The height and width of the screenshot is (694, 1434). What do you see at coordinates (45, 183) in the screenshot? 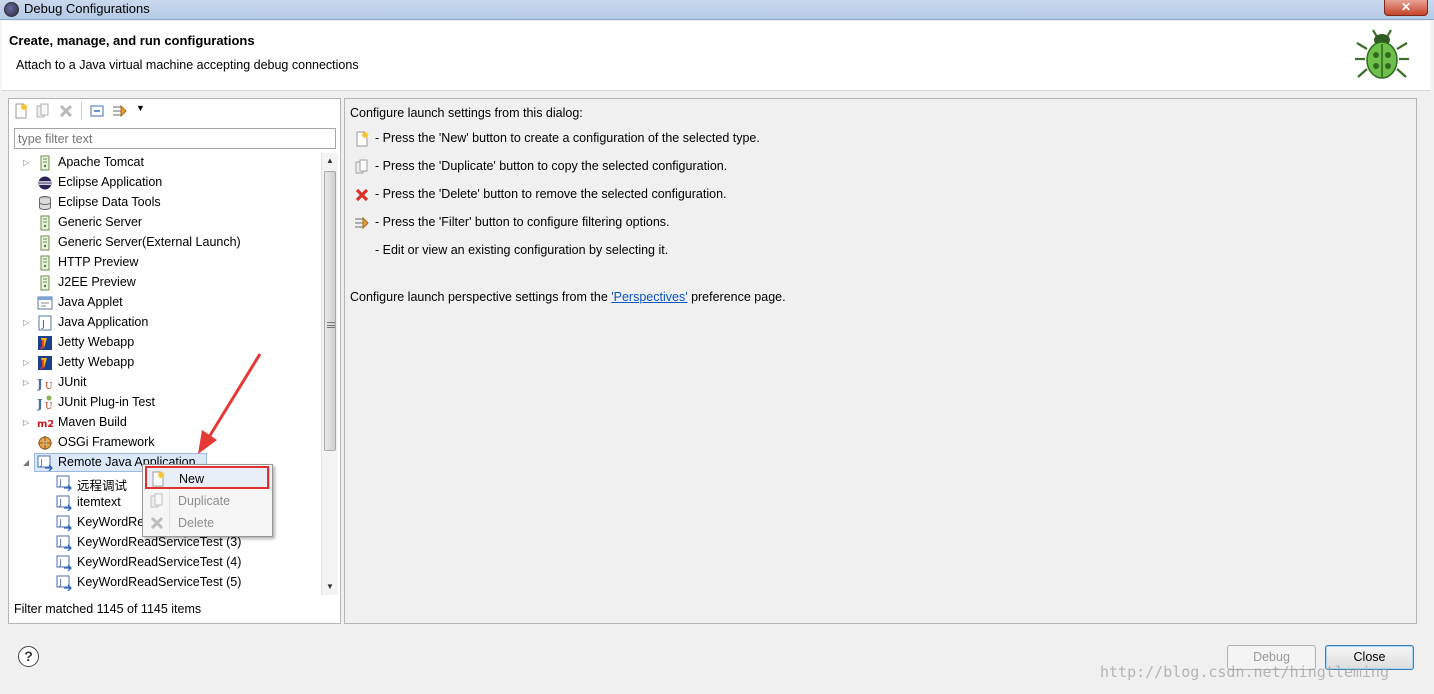
I see `eclipse-icon` at bounding box center [45, 183].